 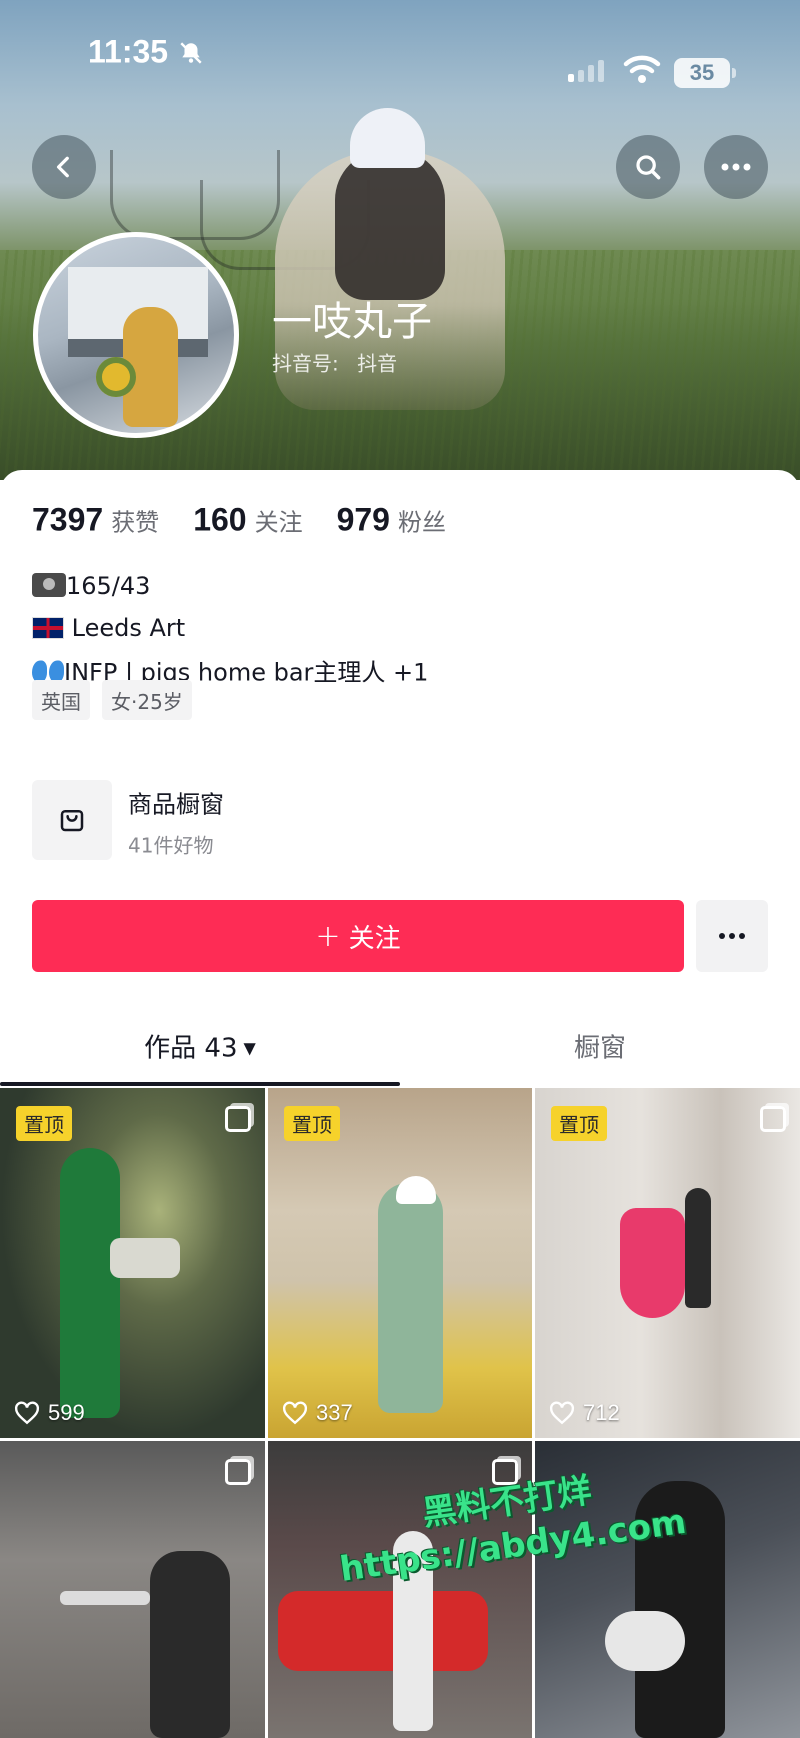 What do you see at coordinates (421, 522) in the screenshot?
I see `stat-followers-label: 粉丝` at bounding box center [421, 522].